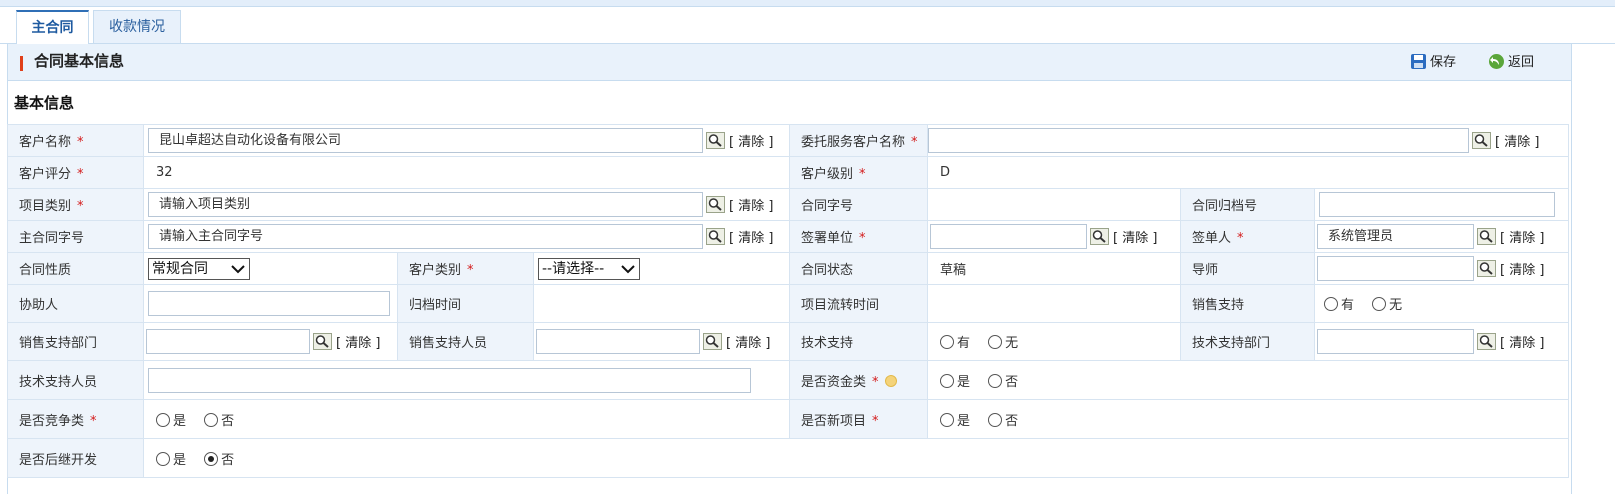 Image resolution: width=1615 pixels, height=494 pixels. I want to click on entrusted-customer-label: 委托服务客户名称 *, so click(859, 140).